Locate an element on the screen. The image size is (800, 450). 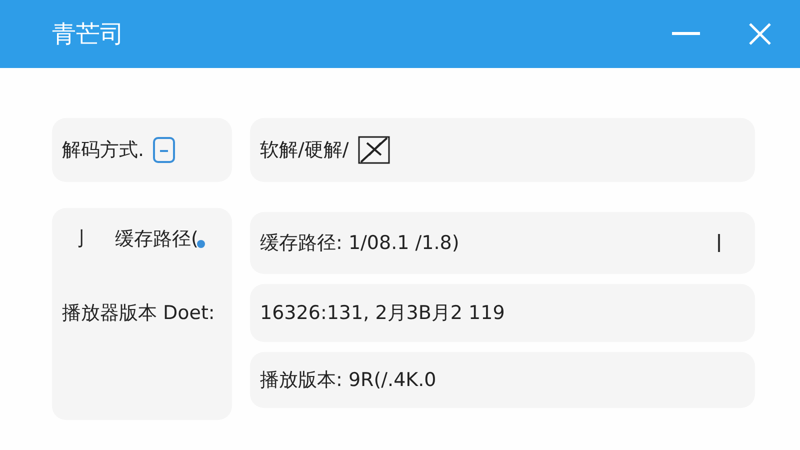
dot-icon is located at coordinates (201, 244).